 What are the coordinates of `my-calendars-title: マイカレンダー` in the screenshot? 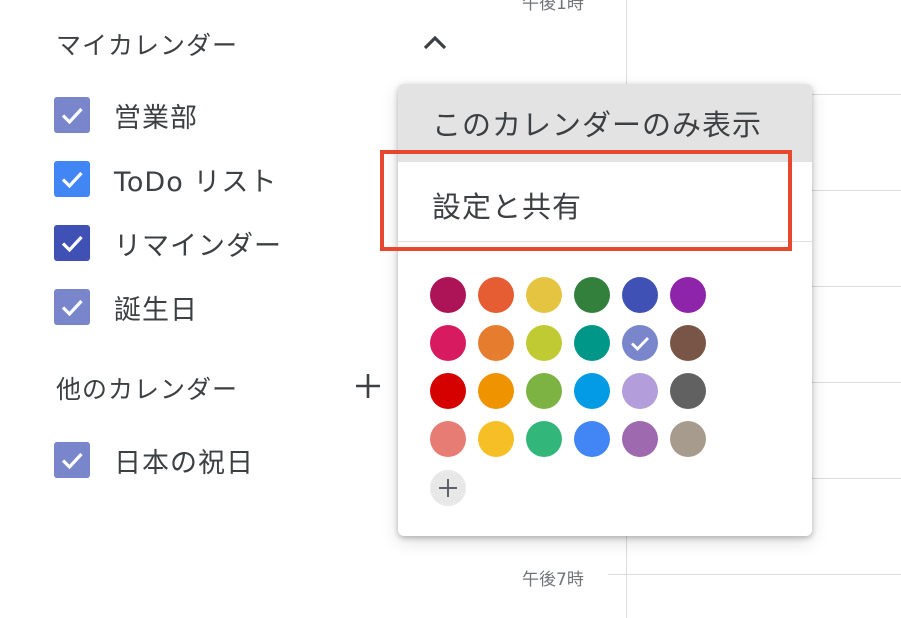 It's located at (147, 44).